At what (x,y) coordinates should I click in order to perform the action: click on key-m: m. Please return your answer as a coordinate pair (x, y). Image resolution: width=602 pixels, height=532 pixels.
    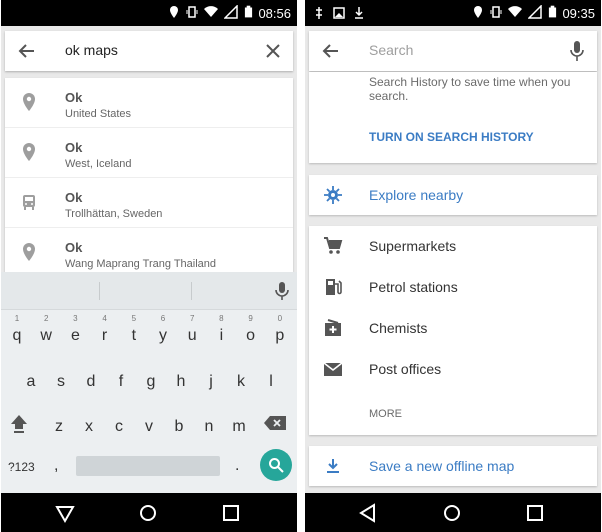
    Looking at the image, I should click on (239, 423).